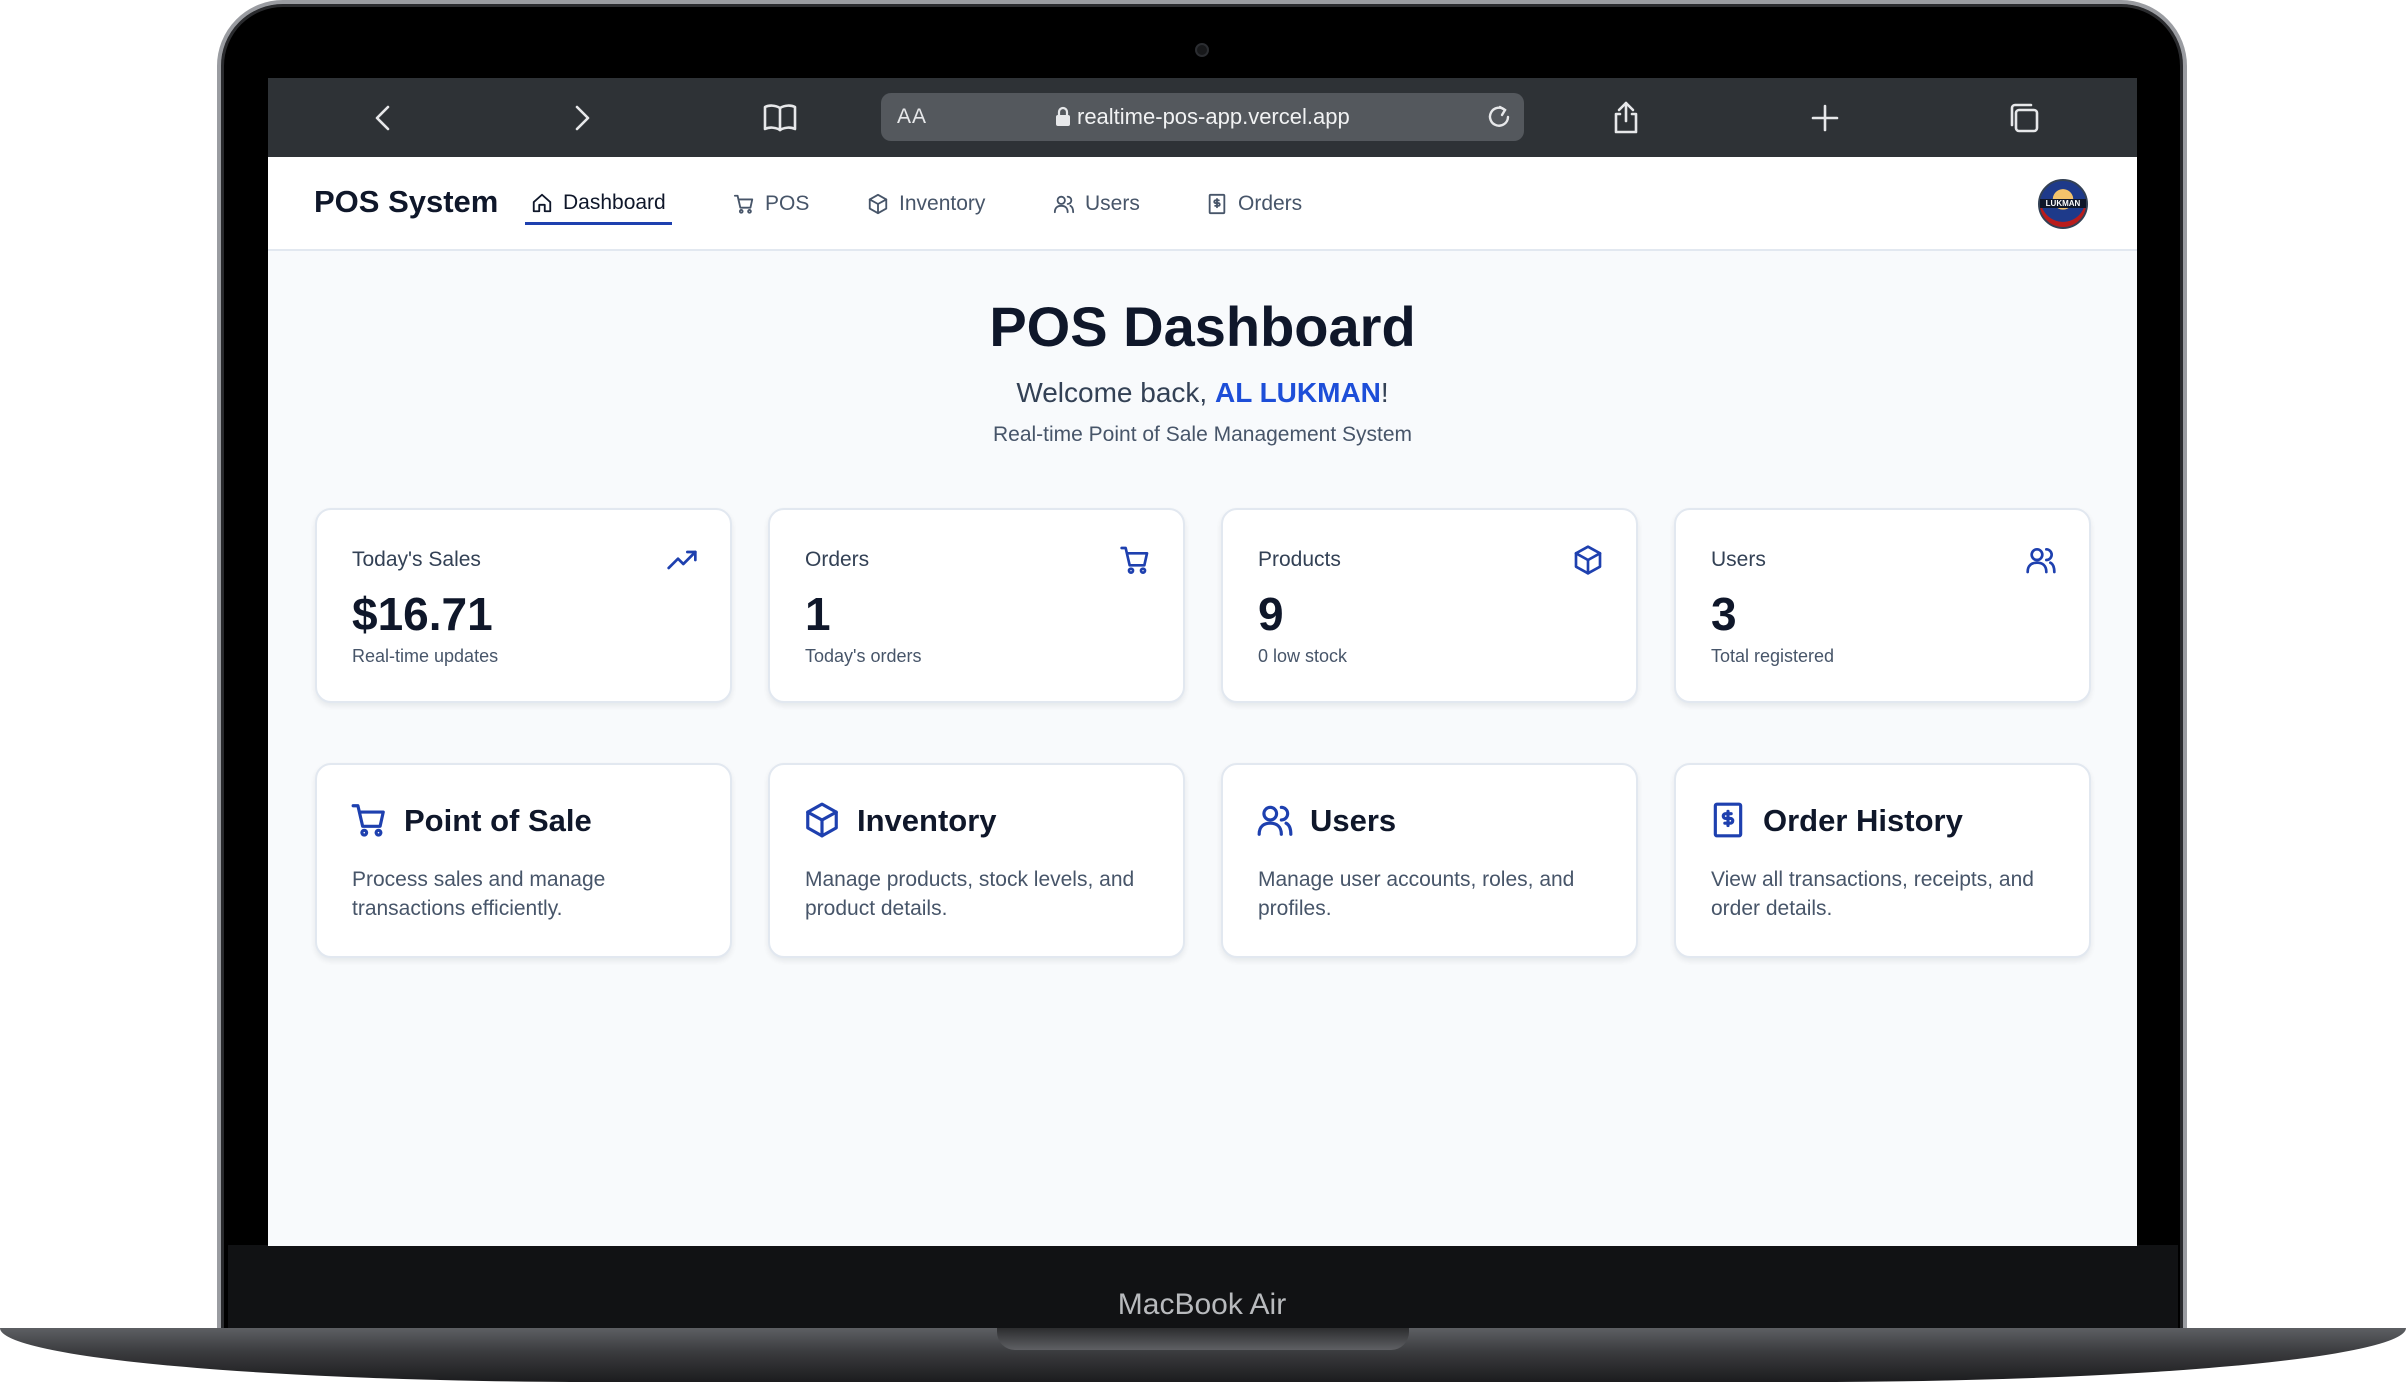 This screenshot has height=1382, width=2406. Describe the element at coordinates (1499, 117) in the screenshot. I see `reload-icon` at that location.